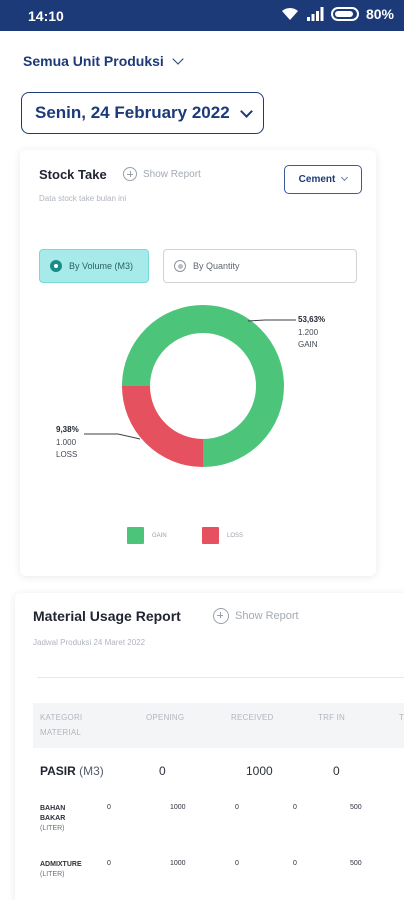 The width and height of the screenshot is (404, 900). What do you see at coordinates (289, 13) in the screenshot?
I see `wifi-icon` at bounding box center [289, 13].